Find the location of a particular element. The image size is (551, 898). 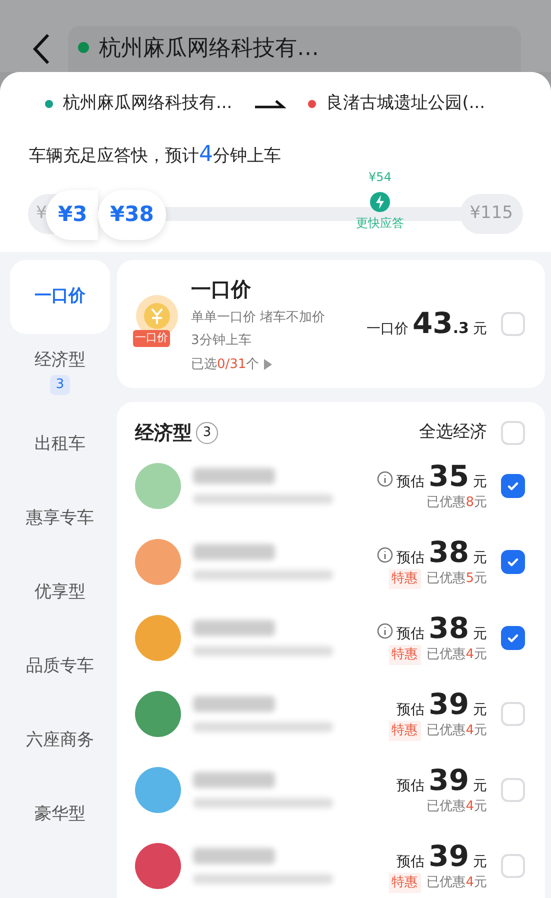

price-label: 一口价 is located at coordinates (387, 330).